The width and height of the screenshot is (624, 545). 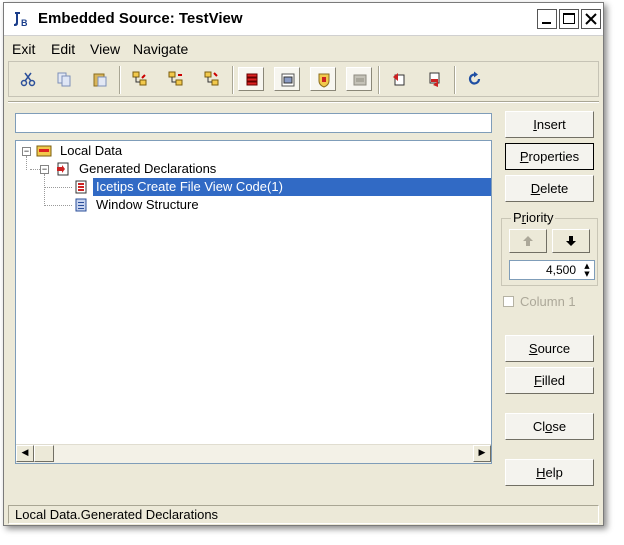 I want to click on next-embed-icon, so click(x=434, y=79).